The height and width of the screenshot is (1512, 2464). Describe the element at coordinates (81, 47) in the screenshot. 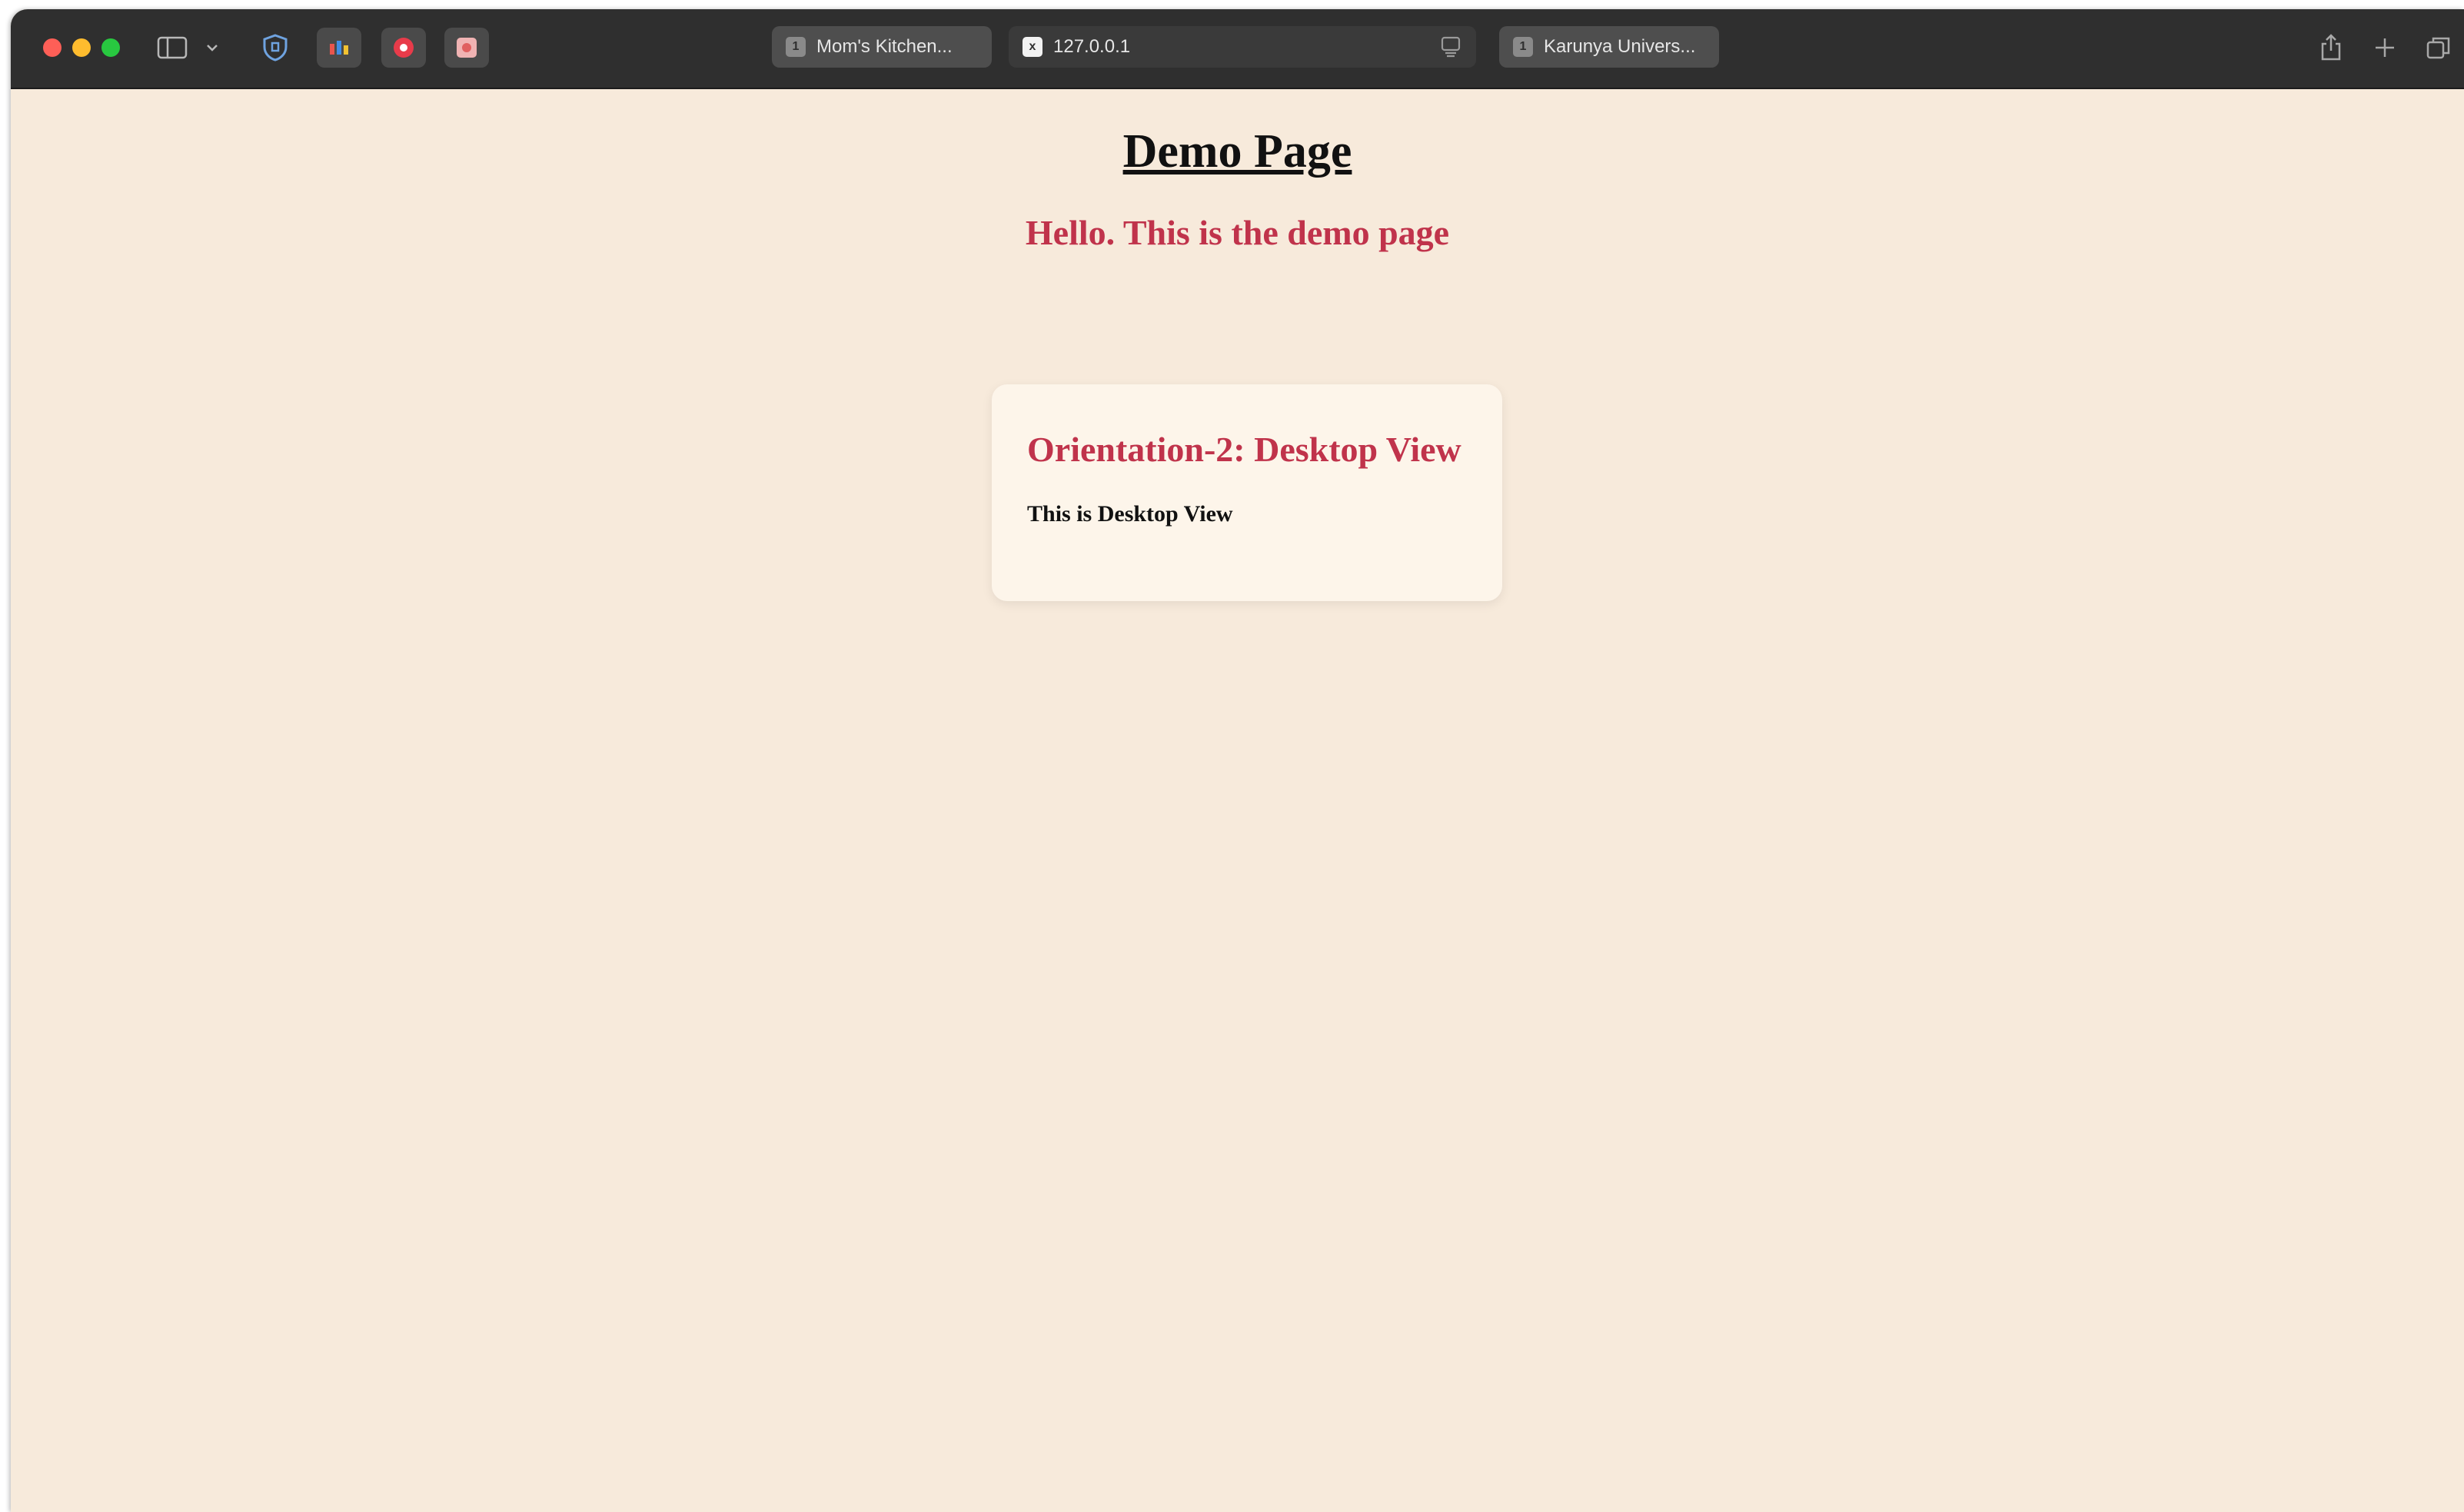

I see `minimize-window-button` at that location.